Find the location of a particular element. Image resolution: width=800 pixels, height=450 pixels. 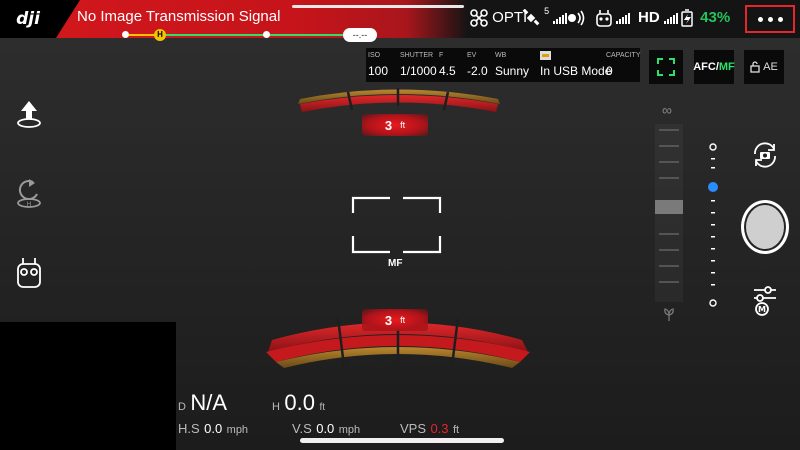

hs-value: 0.0 is located at coordinates (213, 428).